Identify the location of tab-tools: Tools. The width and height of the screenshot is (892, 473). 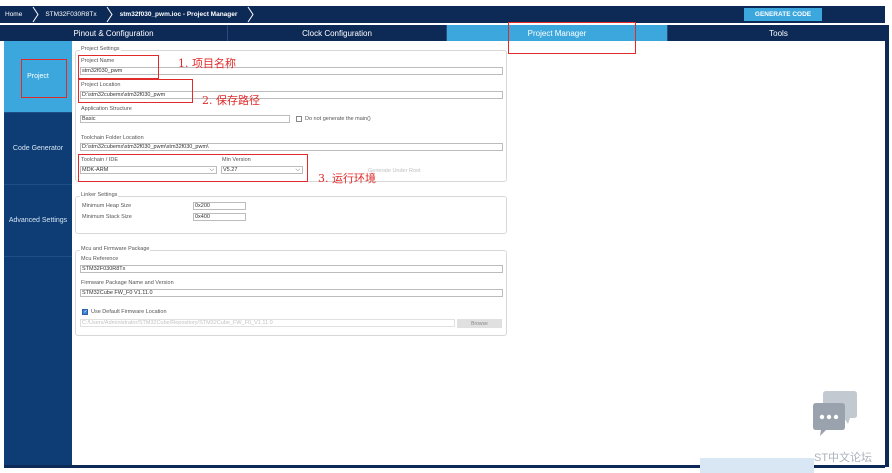
(778, 33).